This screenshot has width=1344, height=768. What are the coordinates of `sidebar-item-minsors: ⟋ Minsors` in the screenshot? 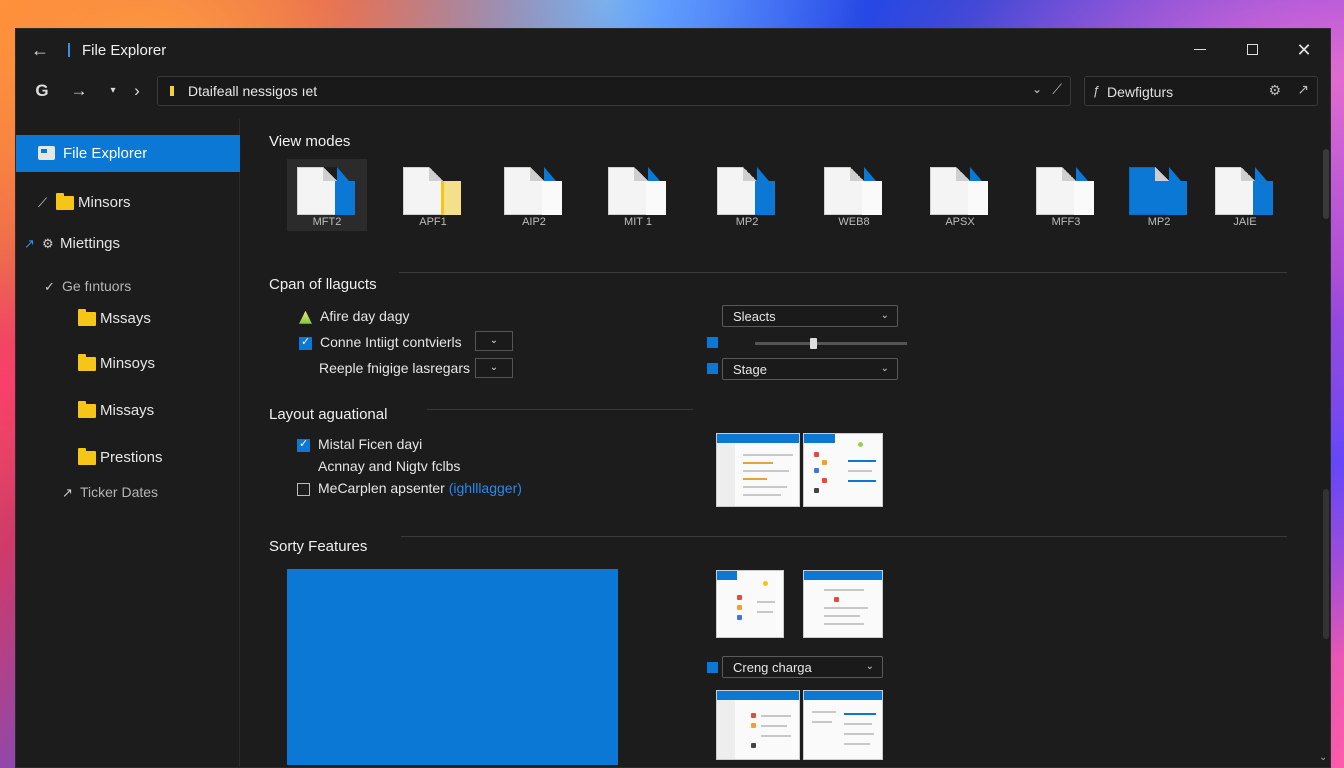 It's located at (84, 204).